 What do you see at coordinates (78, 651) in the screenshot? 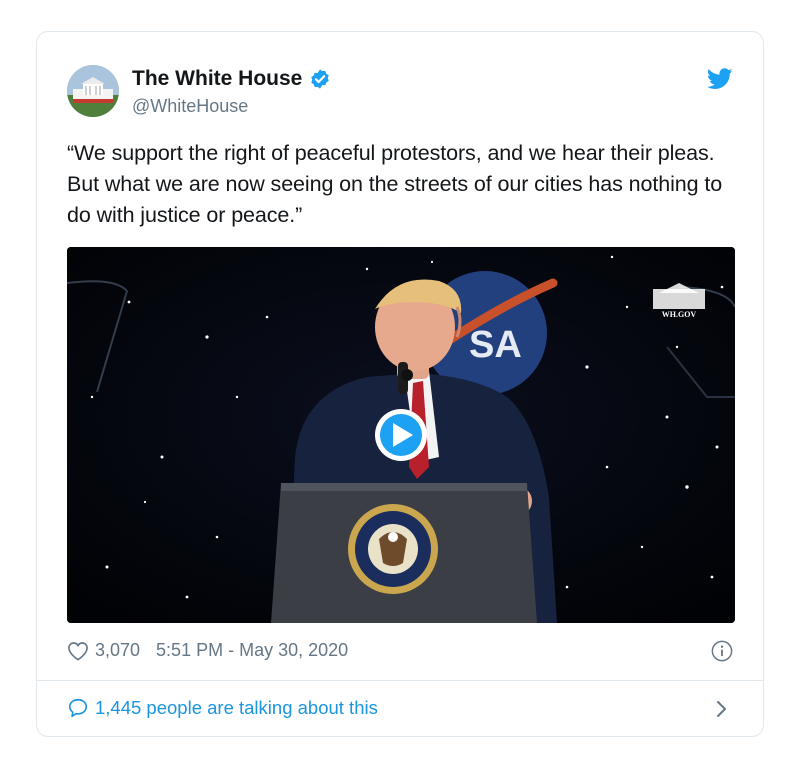
I see `heart-icon` at bounding box center [78, 651].